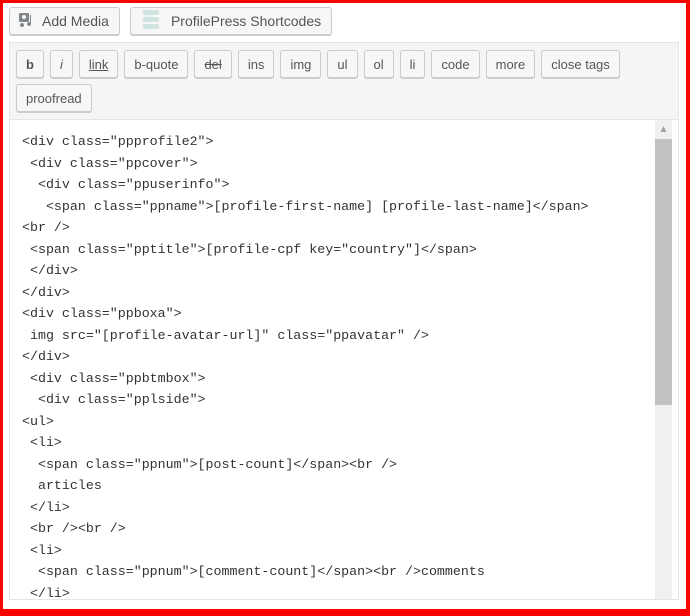  I want to click on code-line: <ul>, so click(38, 421).